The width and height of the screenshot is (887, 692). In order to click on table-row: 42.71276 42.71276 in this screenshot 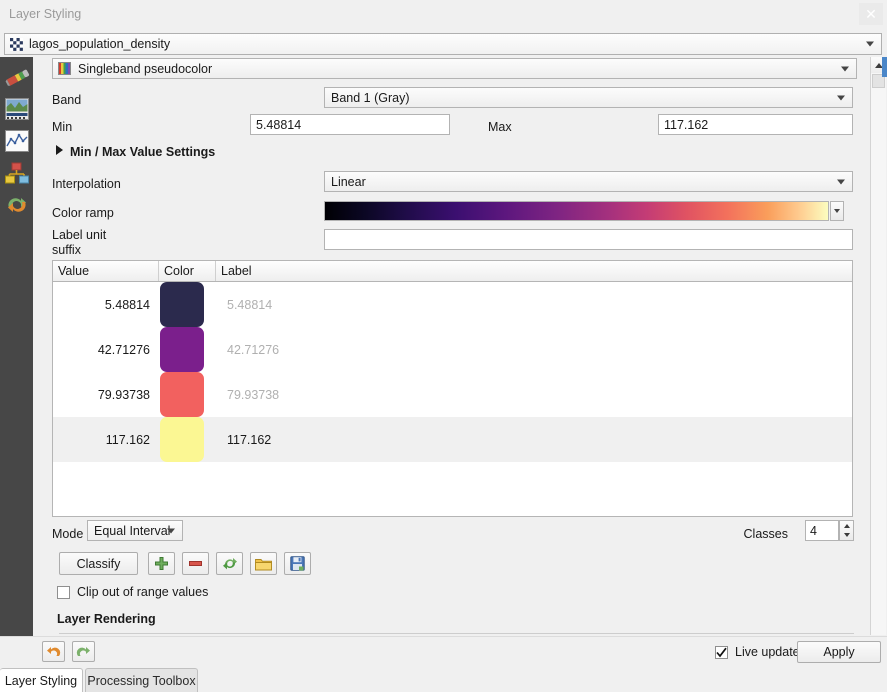, I will do `click(452, 349)`.